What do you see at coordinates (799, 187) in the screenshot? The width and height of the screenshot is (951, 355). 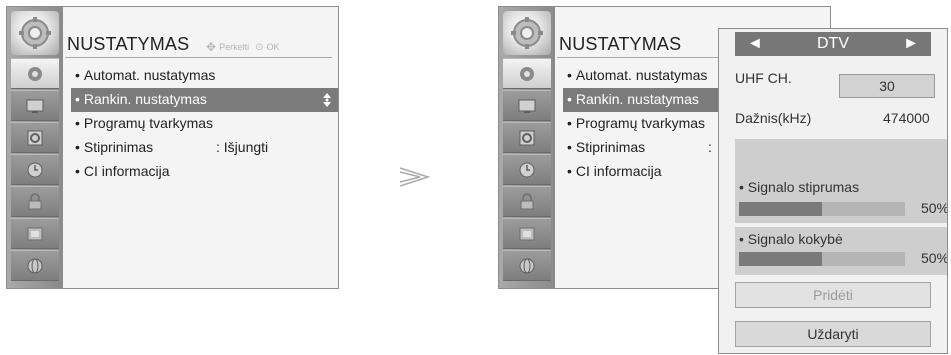 I see `signal-strength-label: • Signalo stiprumas` at bounding box center [799, 187].